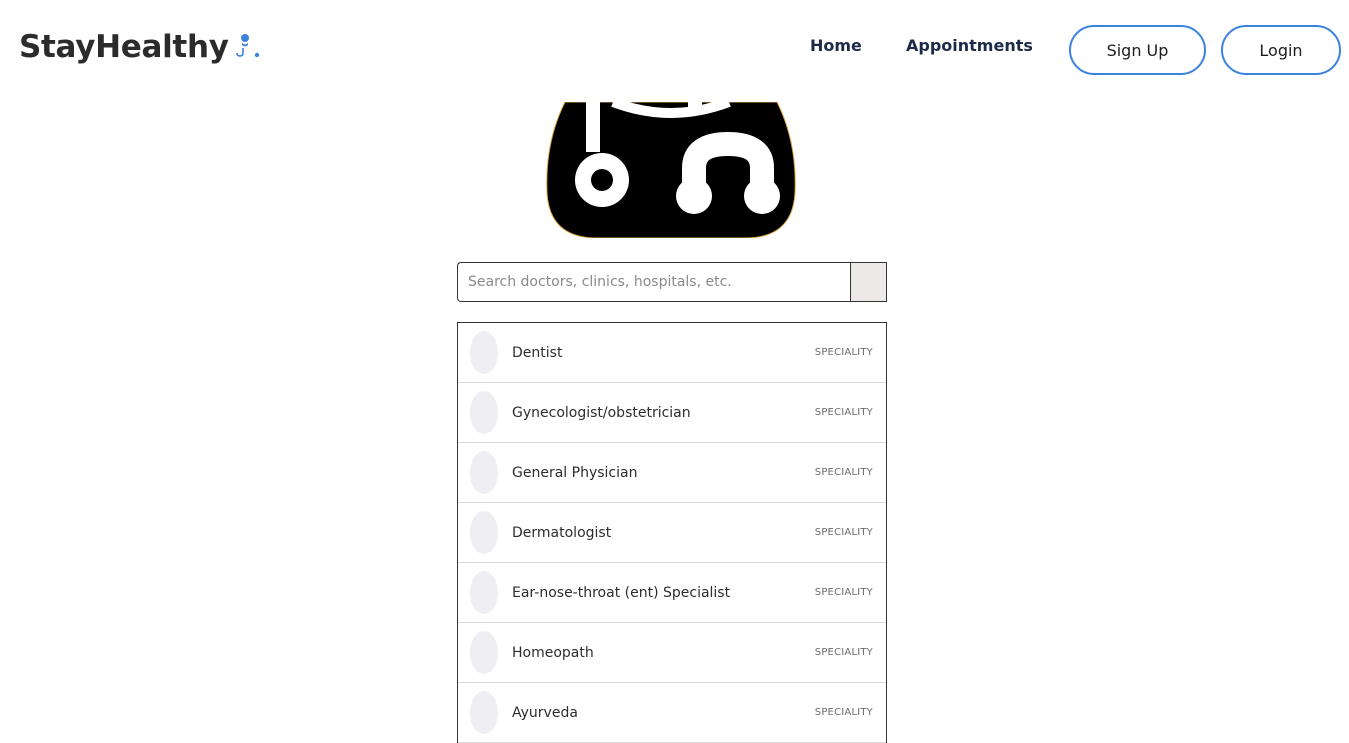 Image resolution: width=1349 pixels, height=743 pixels. What do you see at coordinates (653, 282) in the screenshot?
I see `search-input` at bounding box center [653, 282].